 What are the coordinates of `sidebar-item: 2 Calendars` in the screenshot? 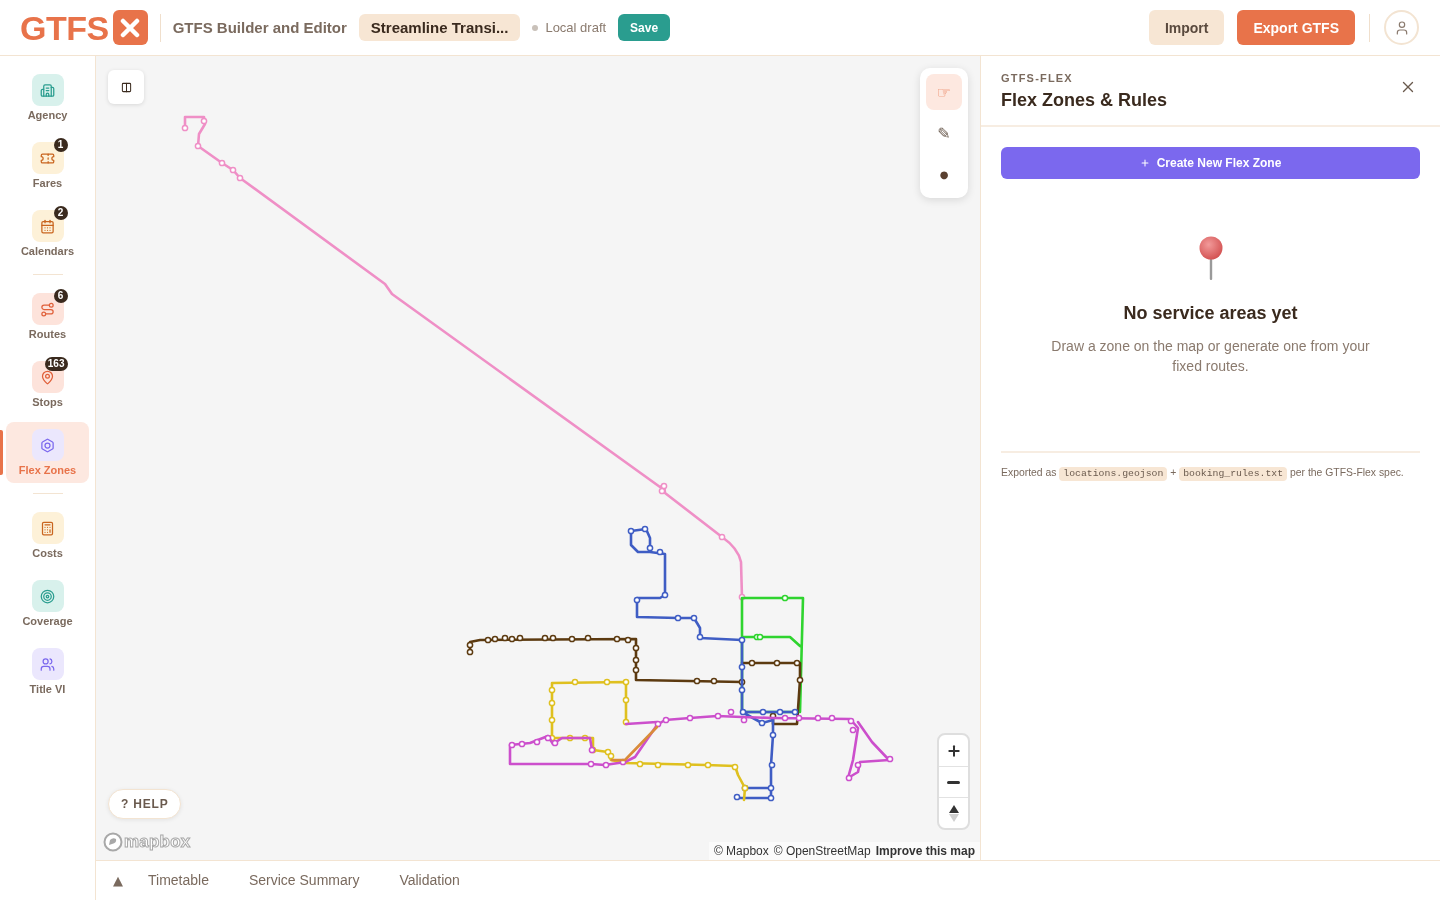 It's located at (47, 233).